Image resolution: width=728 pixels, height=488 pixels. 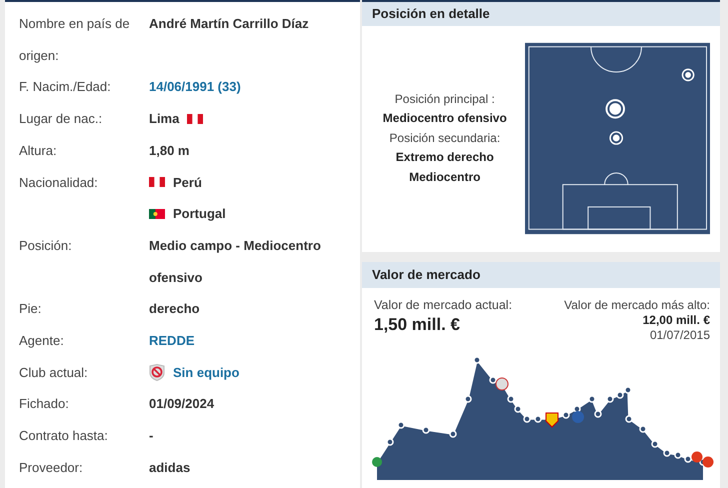 I want to click on panel-title: Valor de mercado, so click(x=541, y=275).